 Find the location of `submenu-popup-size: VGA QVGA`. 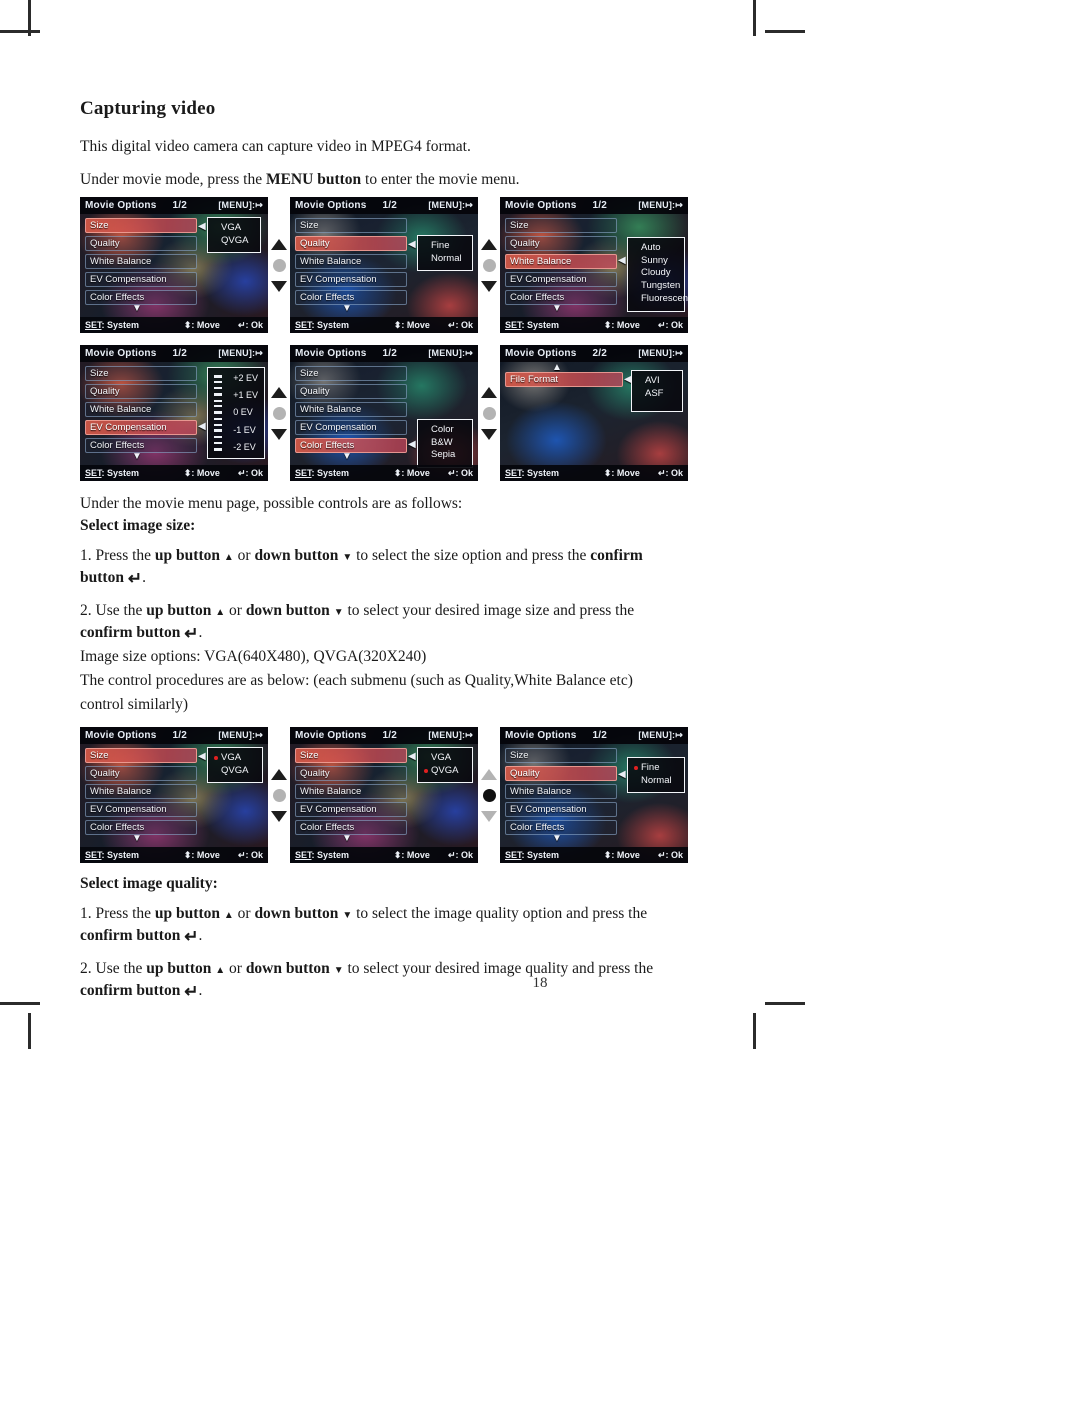

submenu-popup-size: VGA QVGA is located at coordinates (445, 765).